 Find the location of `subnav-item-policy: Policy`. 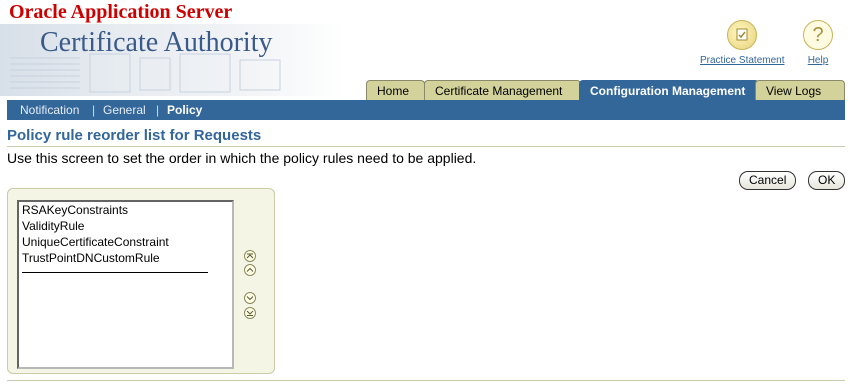

subnav-item-policy: Policy is located at coordinates (184, 110).